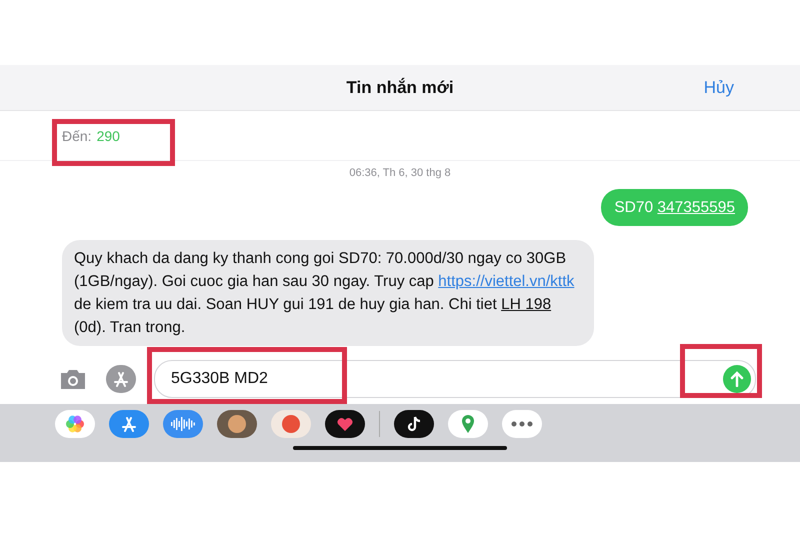 The image size is (800, 533). What do you see at coordinates (400, 173) in the screenshot?
I see `message-timestamp: 06:36, Th 6, 30 thg 8` at bounding box center [400, 173].